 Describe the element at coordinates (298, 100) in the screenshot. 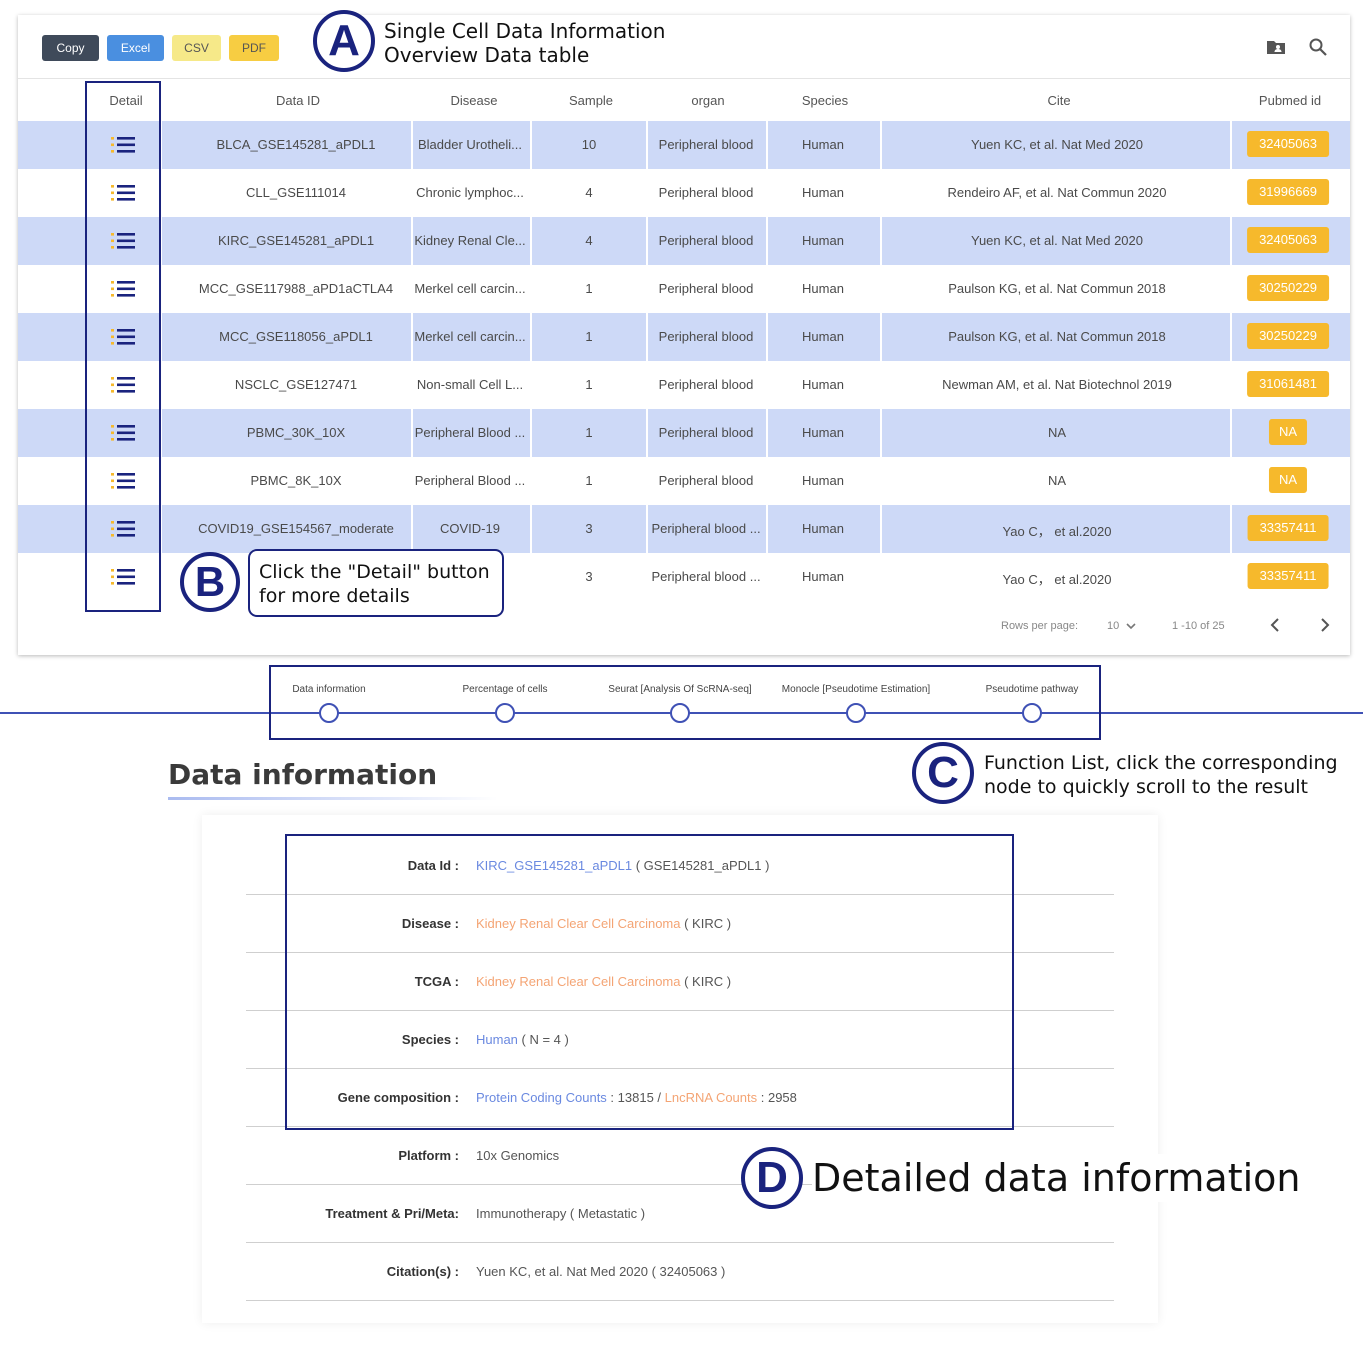

I see `column-header-data-id: Data ID` at that location.